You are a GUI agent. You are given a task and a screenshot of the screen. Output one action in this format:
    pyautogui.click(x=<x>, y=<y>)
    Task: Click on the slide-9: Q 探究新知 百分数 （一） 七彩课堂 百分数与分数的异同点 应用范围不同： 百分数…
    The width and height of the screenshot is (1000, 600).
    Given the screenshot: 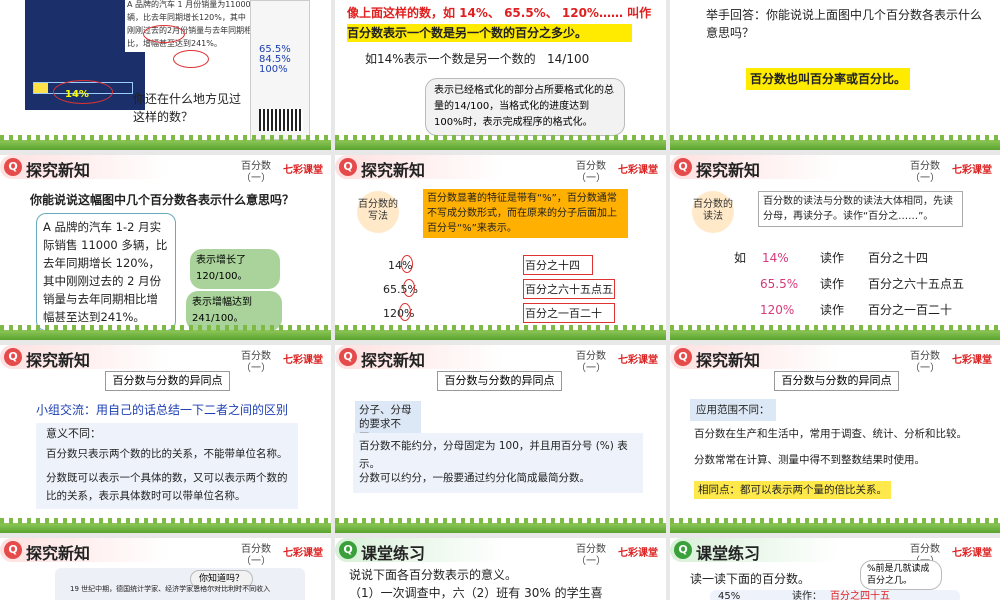 What is the action you would take?
    pyautogui.click(x=835, y=439)
    